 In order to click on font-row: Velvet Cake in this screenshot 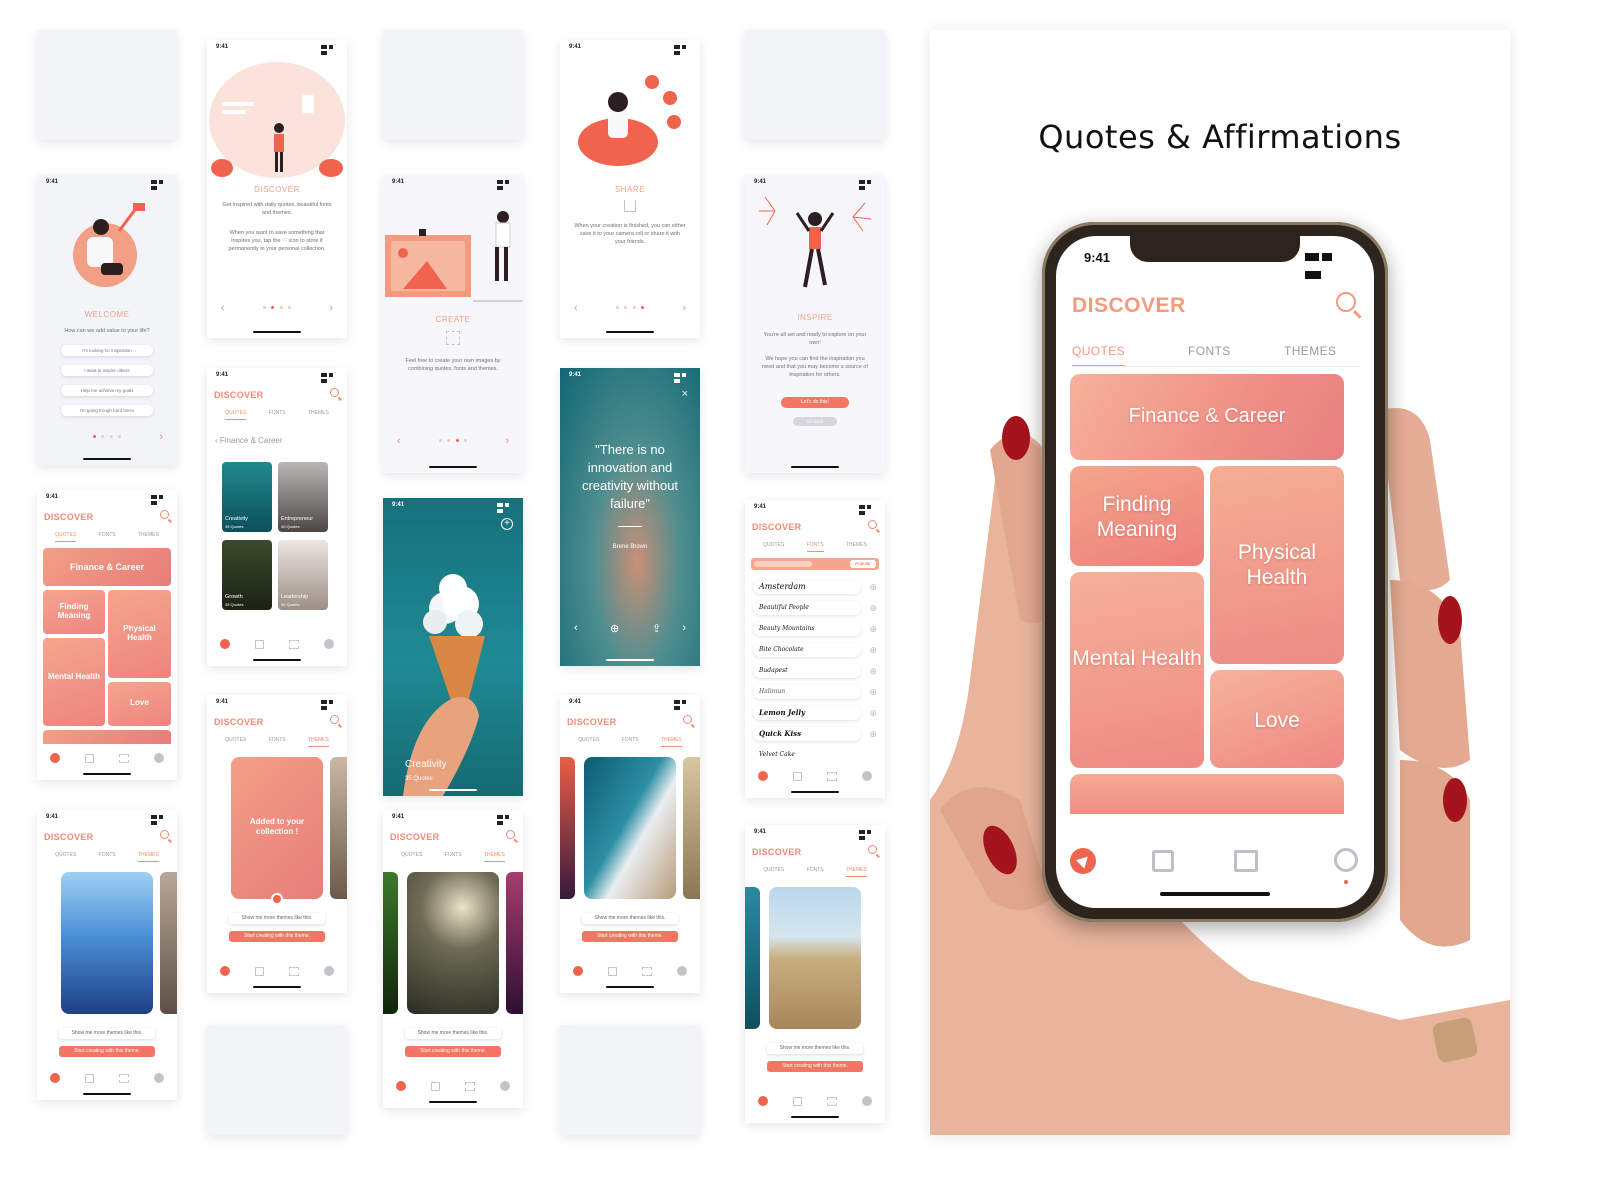, I will do `click(815, 753)`.